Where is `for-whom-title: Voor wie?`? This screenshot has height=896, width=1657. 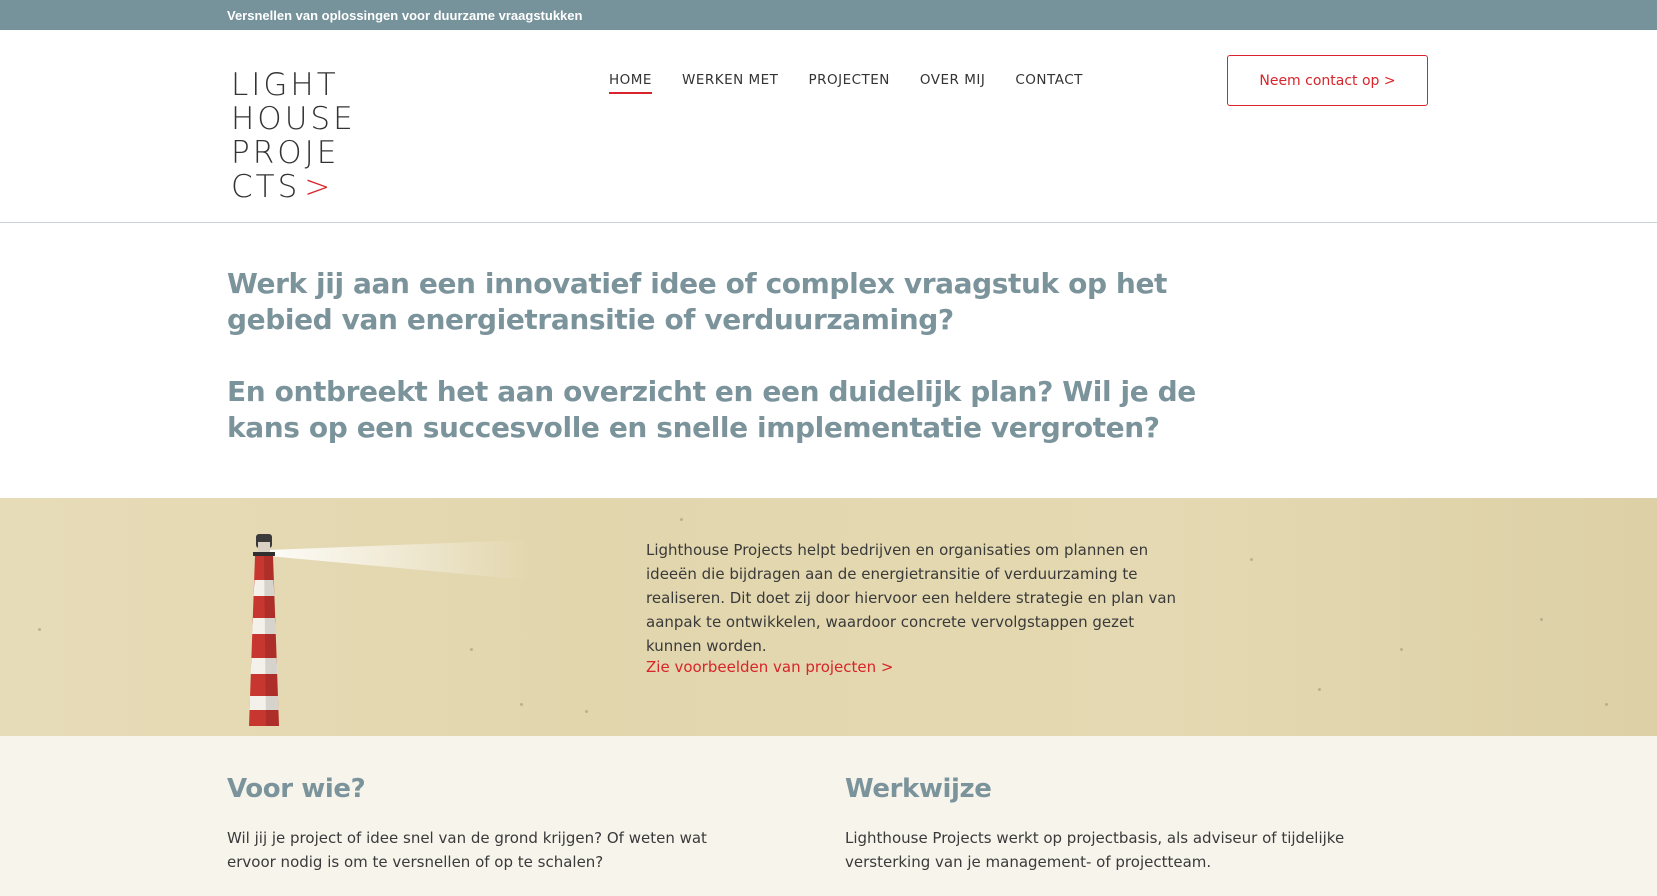
for-whom-title: Voor wie? is located at coordinates (296, 789).